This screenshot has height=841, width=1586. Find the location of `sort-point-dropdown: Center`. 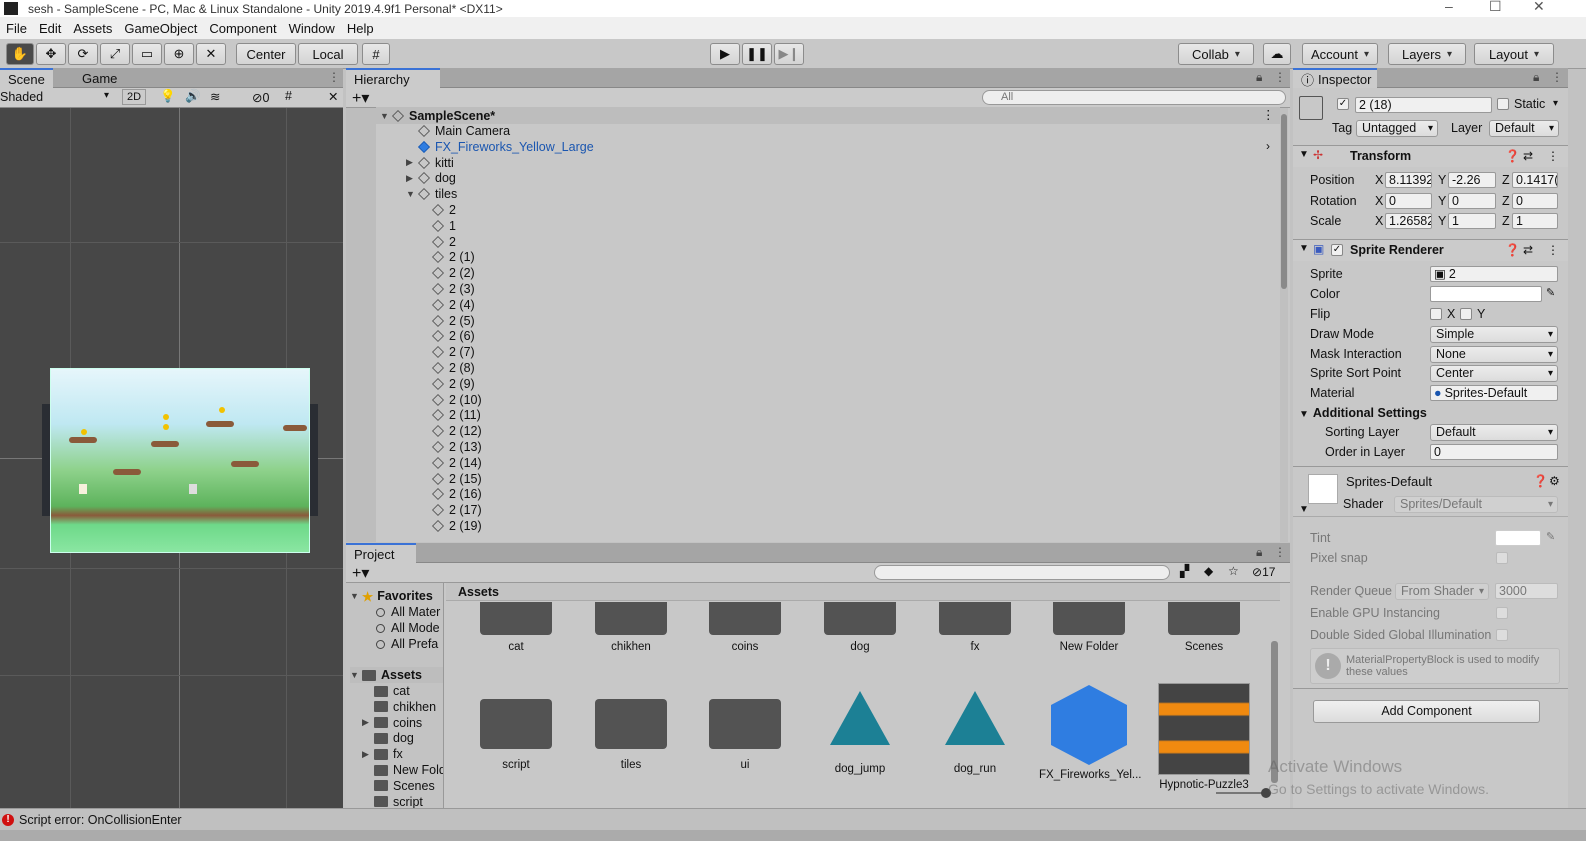

sort-point-dropdown: Center is located at coordinates (1494, 373).